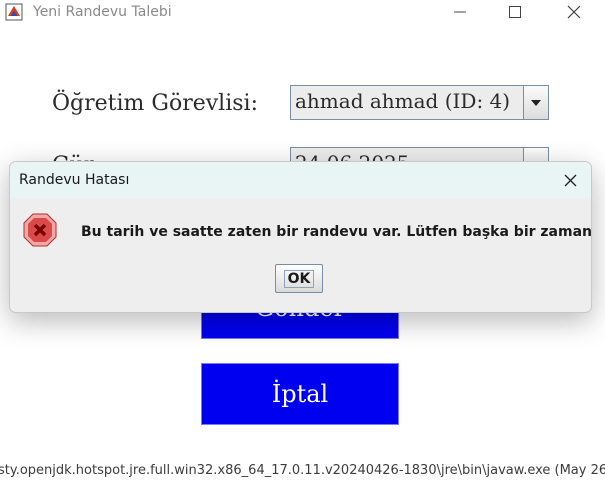 This screenshot has width=605, height=491. Describe the element at coordinates (300, 180) in the screenshot. I see `dialog-titlebar: Randevu Hatası` at that location.